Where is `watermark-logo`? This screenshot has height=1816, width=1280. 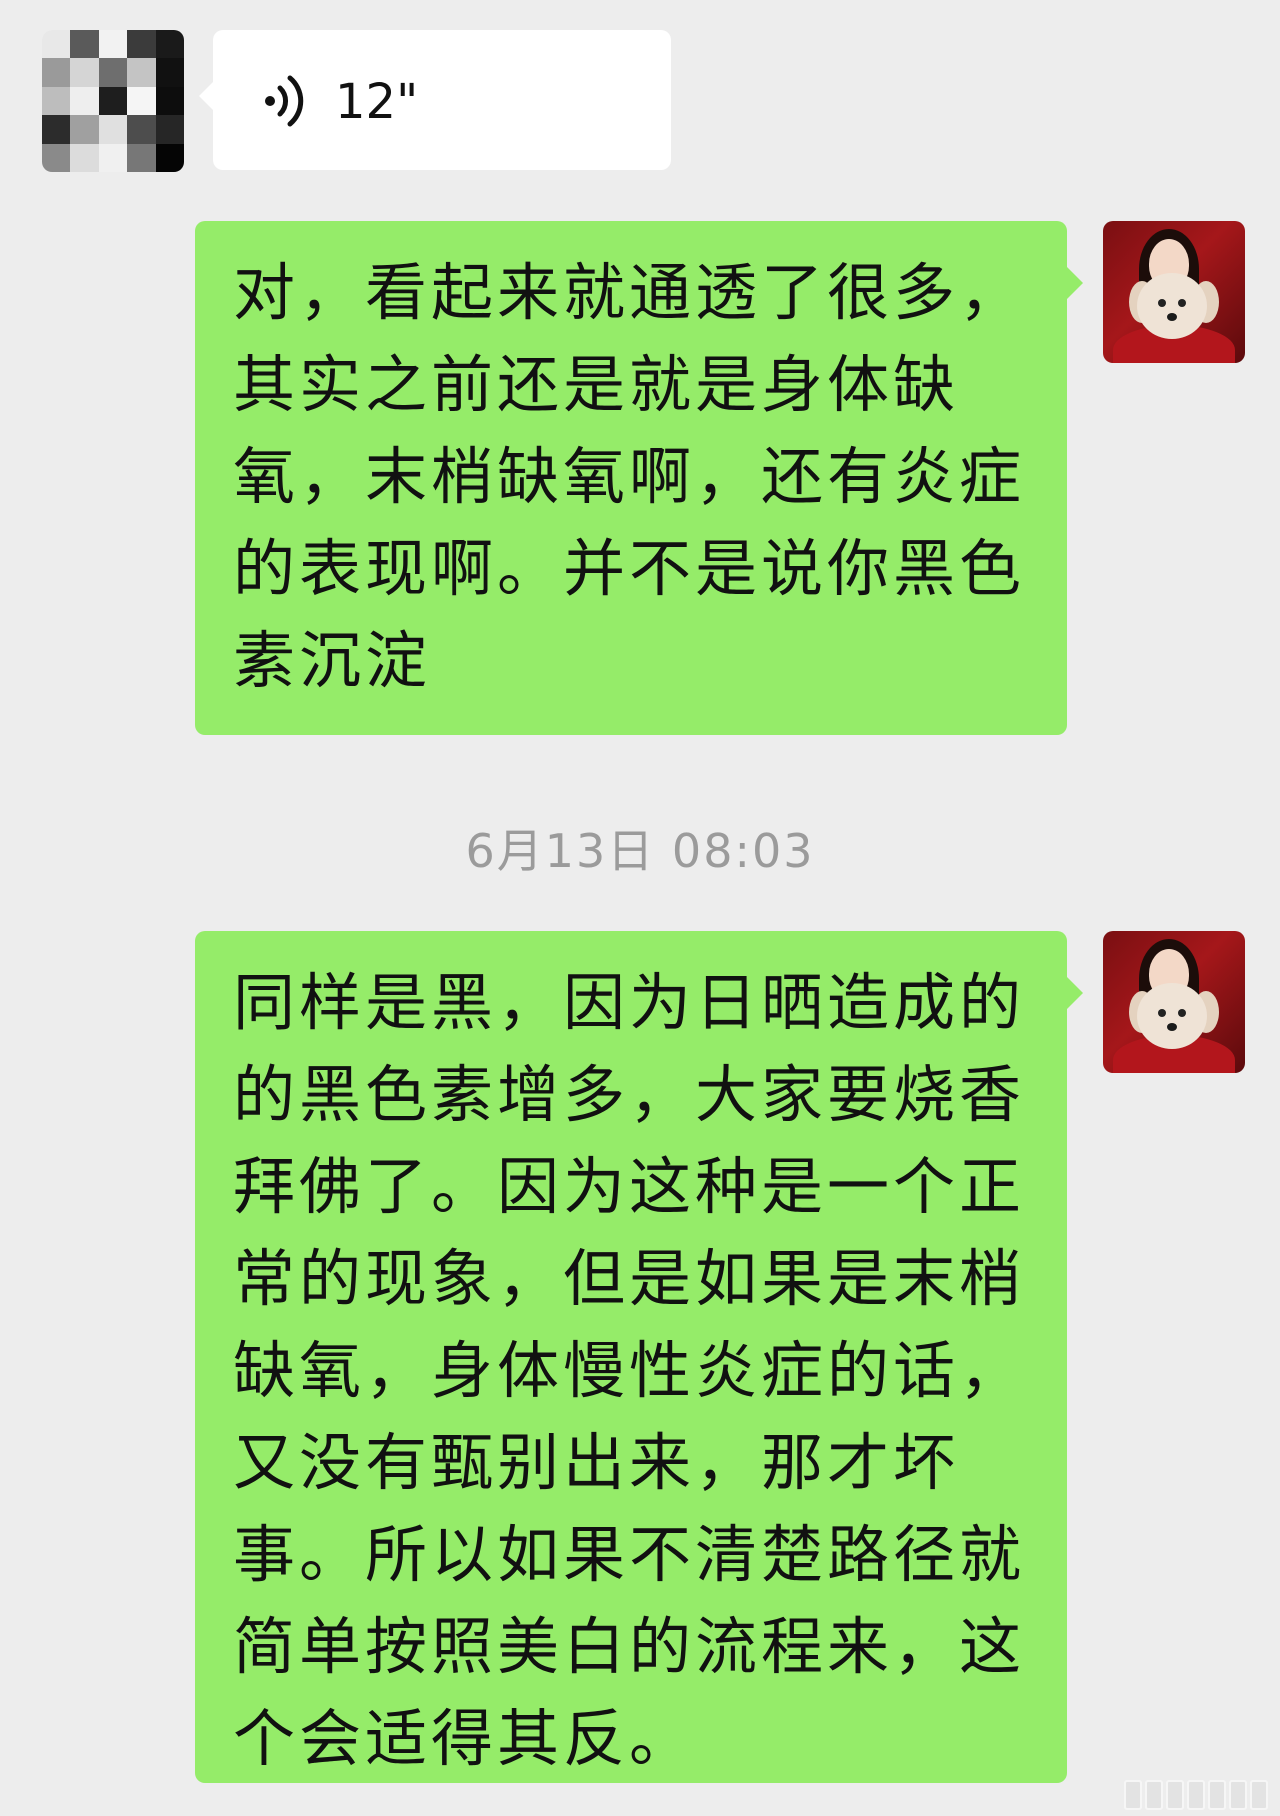
watermark-logo is located at coordinates (1196, 1795).